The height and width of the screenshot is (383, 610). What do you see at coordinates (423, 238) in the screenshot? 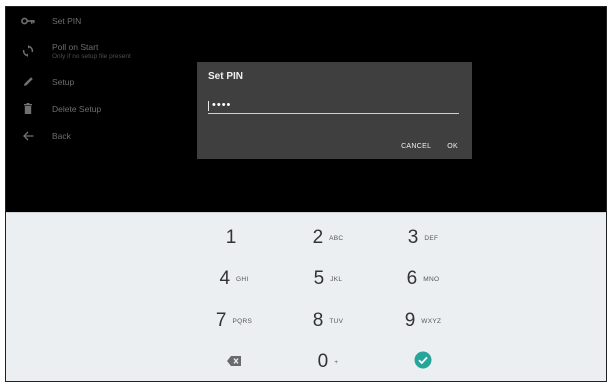
I see `key-3: 3 DEF` at bounding box center [423, 238].